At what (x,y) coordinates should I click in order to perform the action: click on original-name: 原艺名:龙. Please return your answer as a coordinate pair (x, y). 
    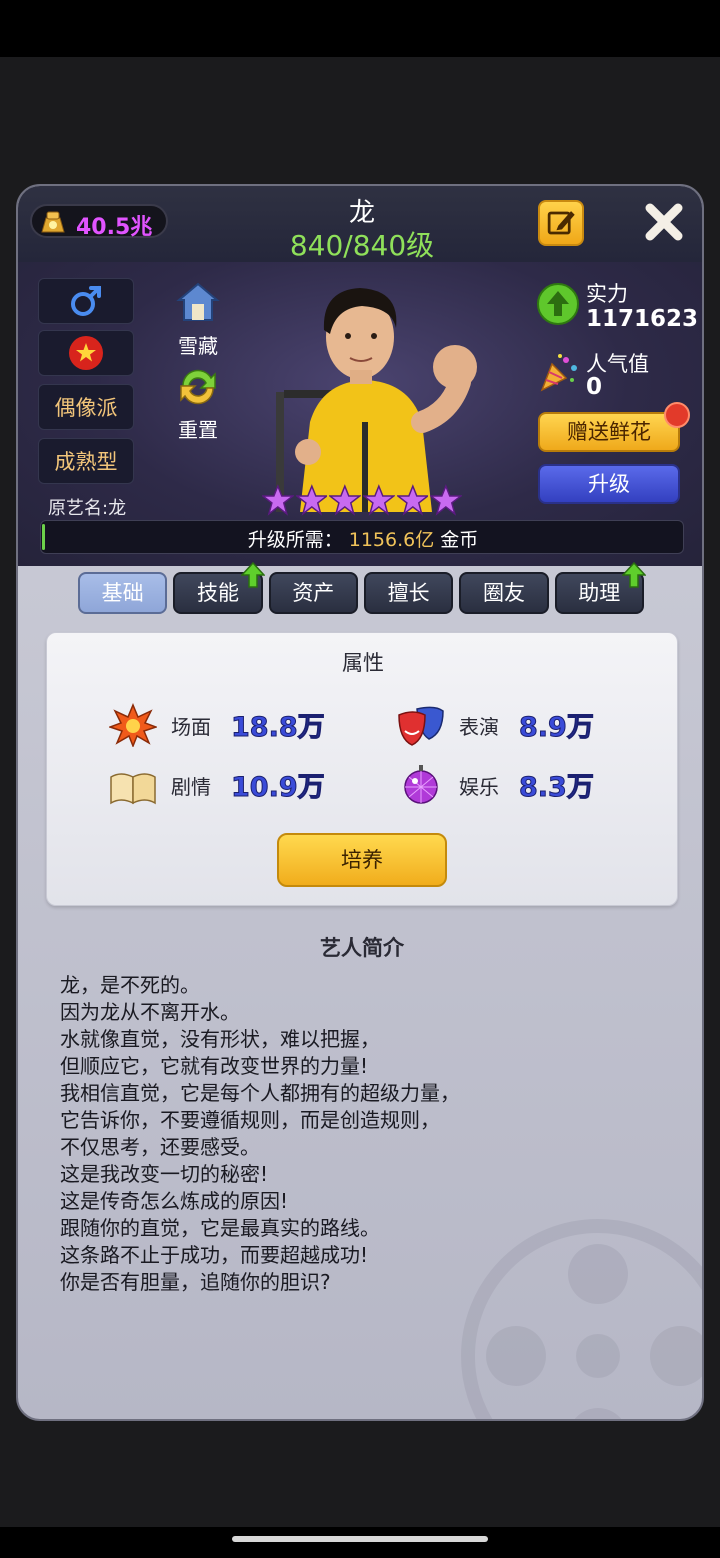
    Looking at the image, I should click on (87, 508).